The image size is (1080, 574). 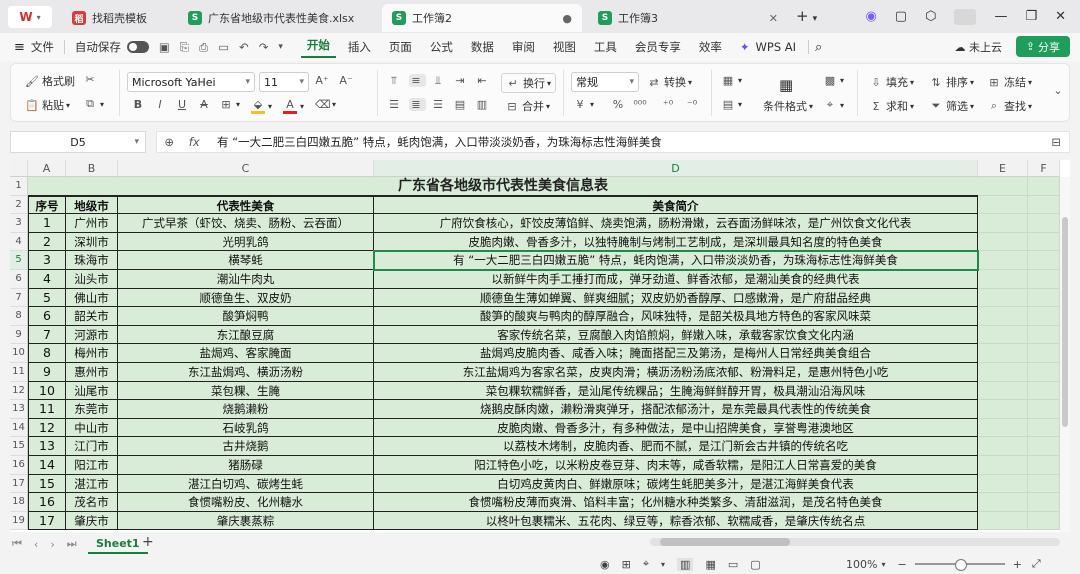 What do you see at coordinates (47, 168) in the screenshot?
I see `column-header-a: A` at bounding box center [47, 168].